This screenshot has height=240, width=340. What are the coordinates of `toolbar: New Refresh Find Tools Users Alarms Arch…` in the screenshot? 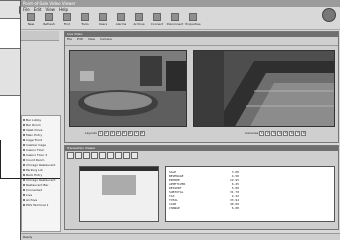 It's located at (180, 21).